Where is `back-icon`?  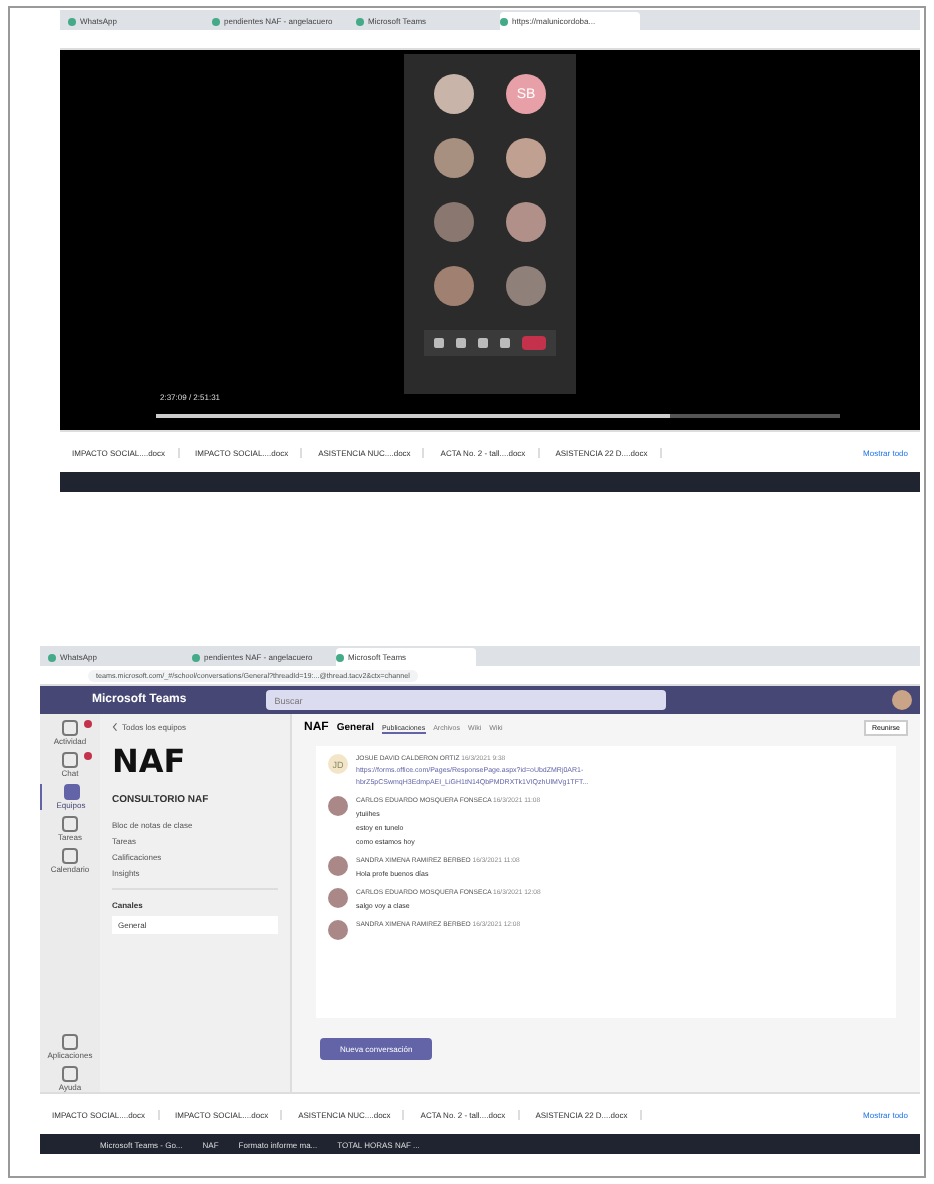 back-icon is located at coordinates (115, 727).